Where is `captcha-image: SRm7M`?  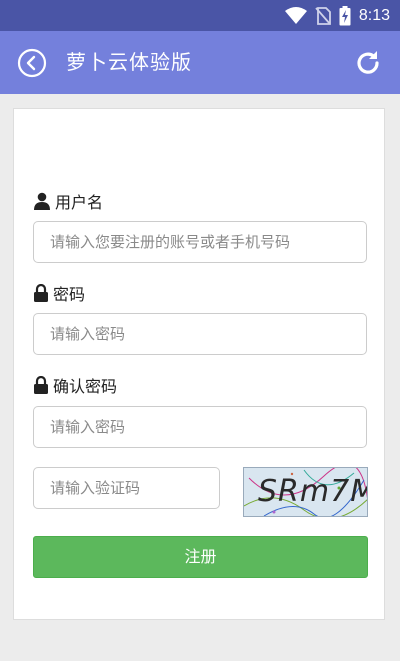 captcha-image: SRm7M is located at coordinates (305, 492).